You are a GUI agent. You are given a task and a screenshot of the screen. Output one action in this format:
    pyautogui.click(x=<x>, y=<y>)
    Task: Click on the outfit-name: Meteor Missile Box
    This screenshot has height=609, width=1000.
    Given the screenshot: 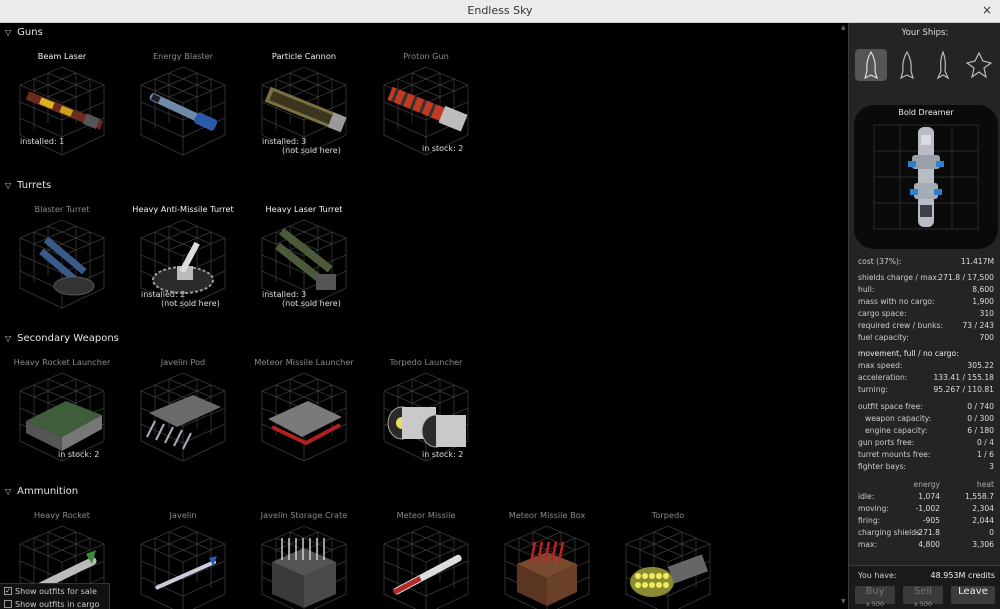 What is the action you would take?
    pyautogui.click(x=547, y=515)
    